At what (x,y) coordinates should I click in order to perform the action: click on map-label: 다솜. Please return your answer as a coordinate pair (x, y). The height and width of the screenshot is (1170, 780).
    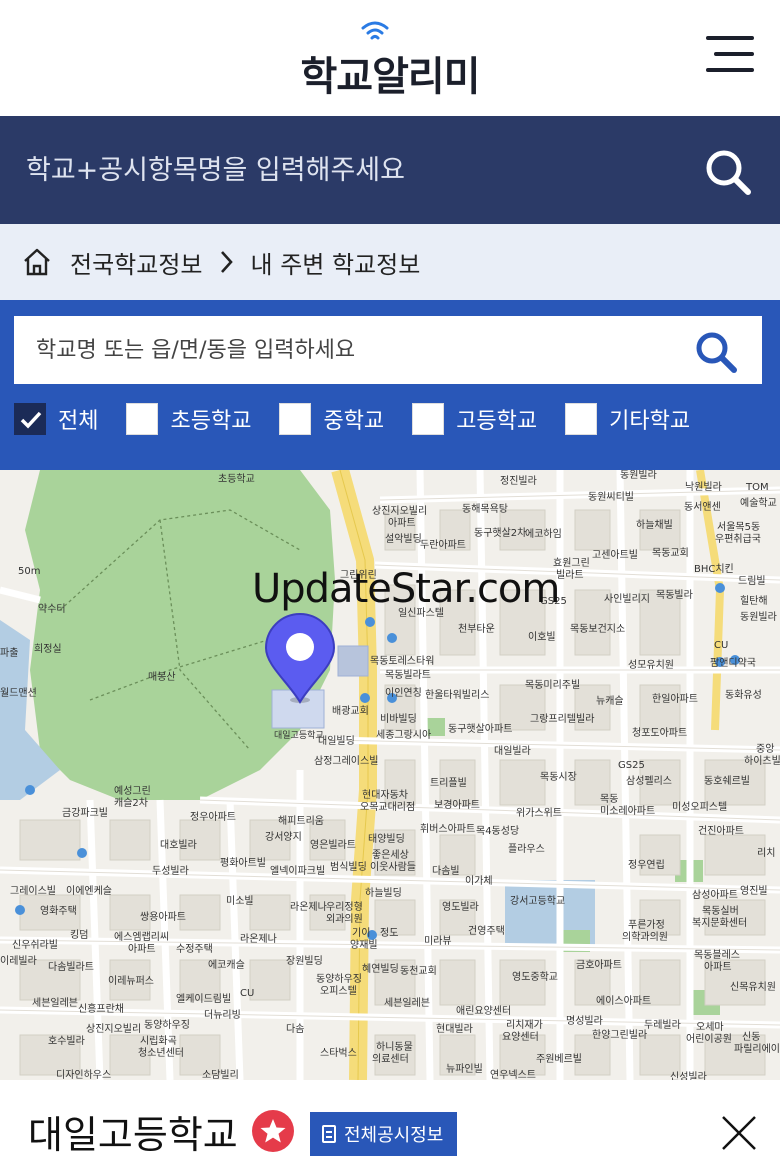
    Looking at the image, I should click on (295, 1029).